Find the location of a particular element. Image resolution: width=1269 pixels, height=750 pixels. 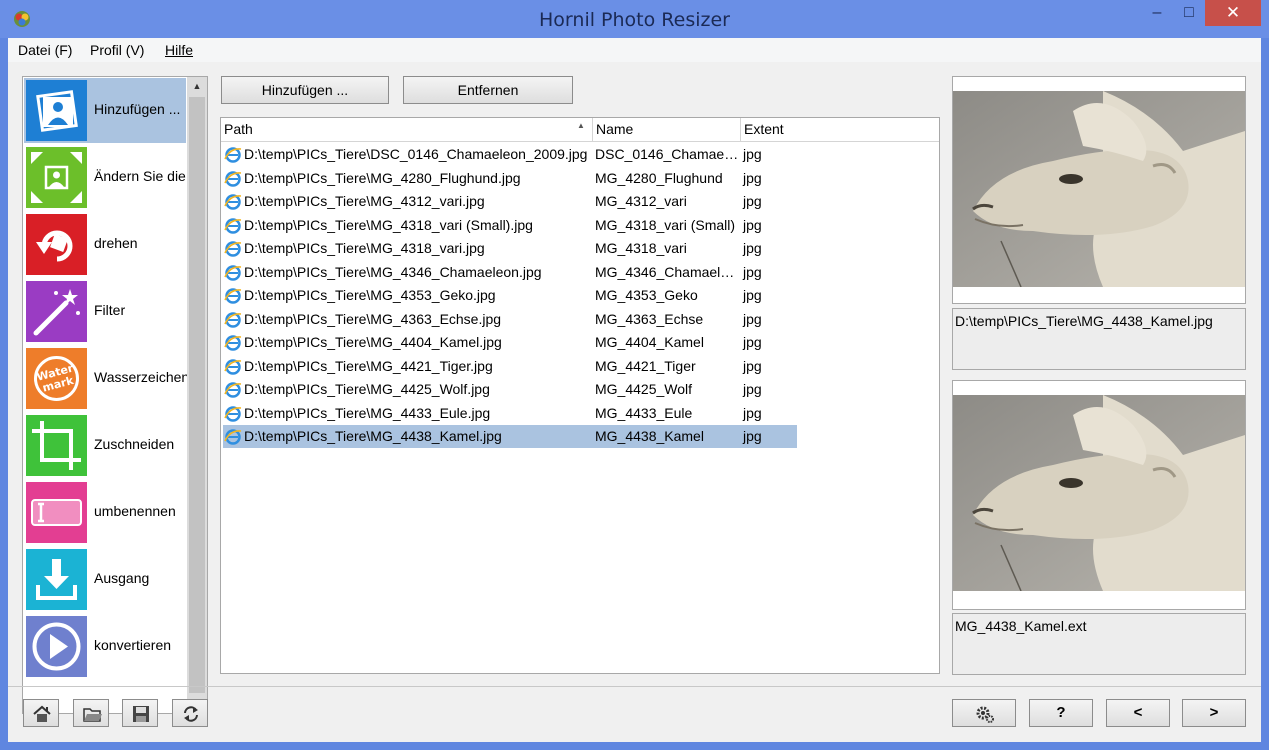

cell-path: D:\temp\PICs_Tiere\MG_4312_vari.jpg is located at coordinates (364, 201).